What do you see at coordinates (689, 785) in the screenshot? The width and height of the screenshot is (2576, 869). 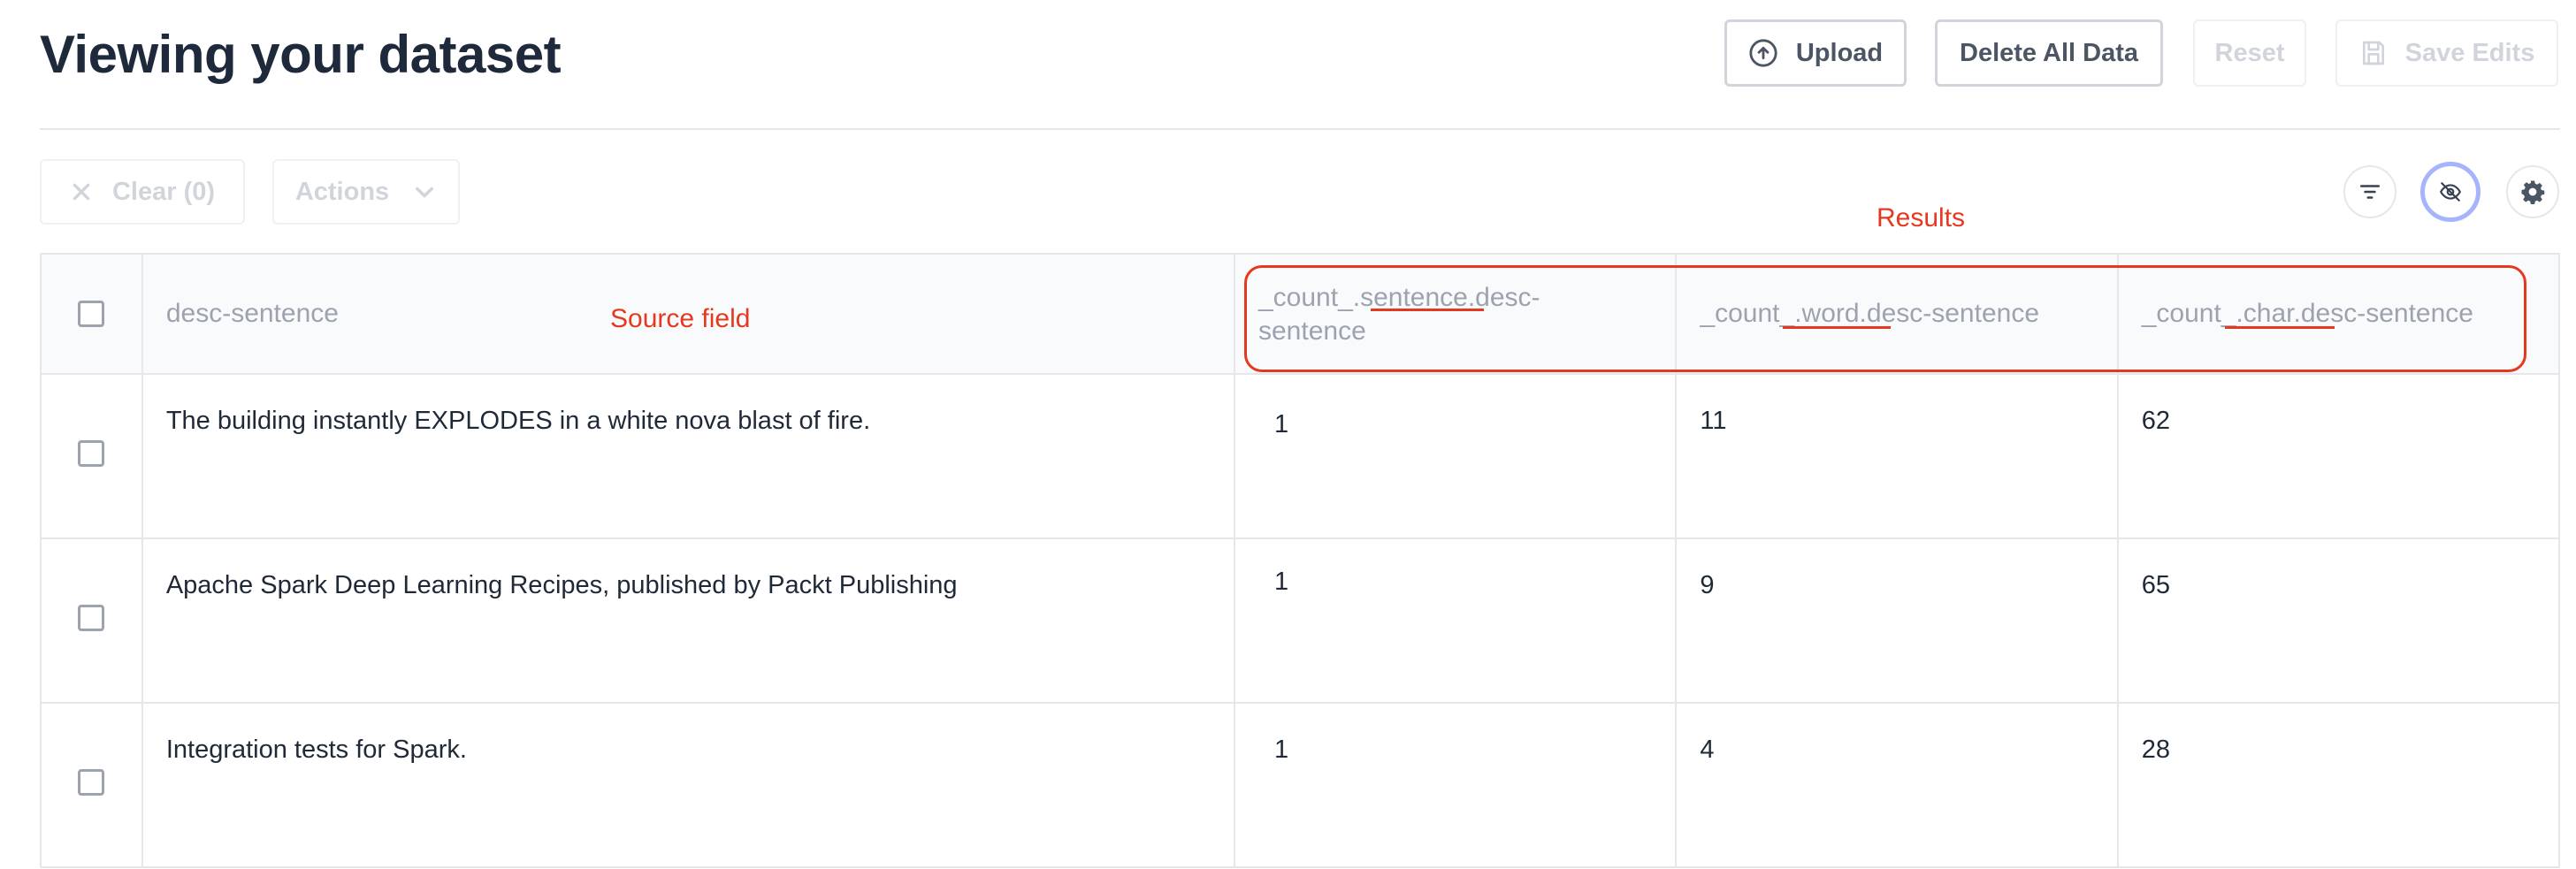 I see `desc-sentence-cell: Integration tests for Spark.` at bounding box center [689, 785].